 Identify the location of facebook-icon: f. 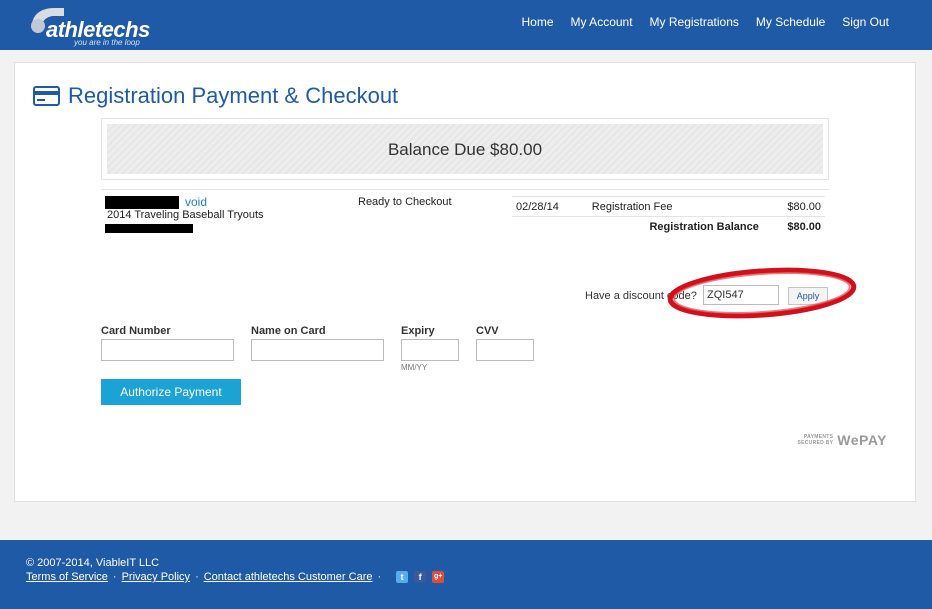
(420, 577).